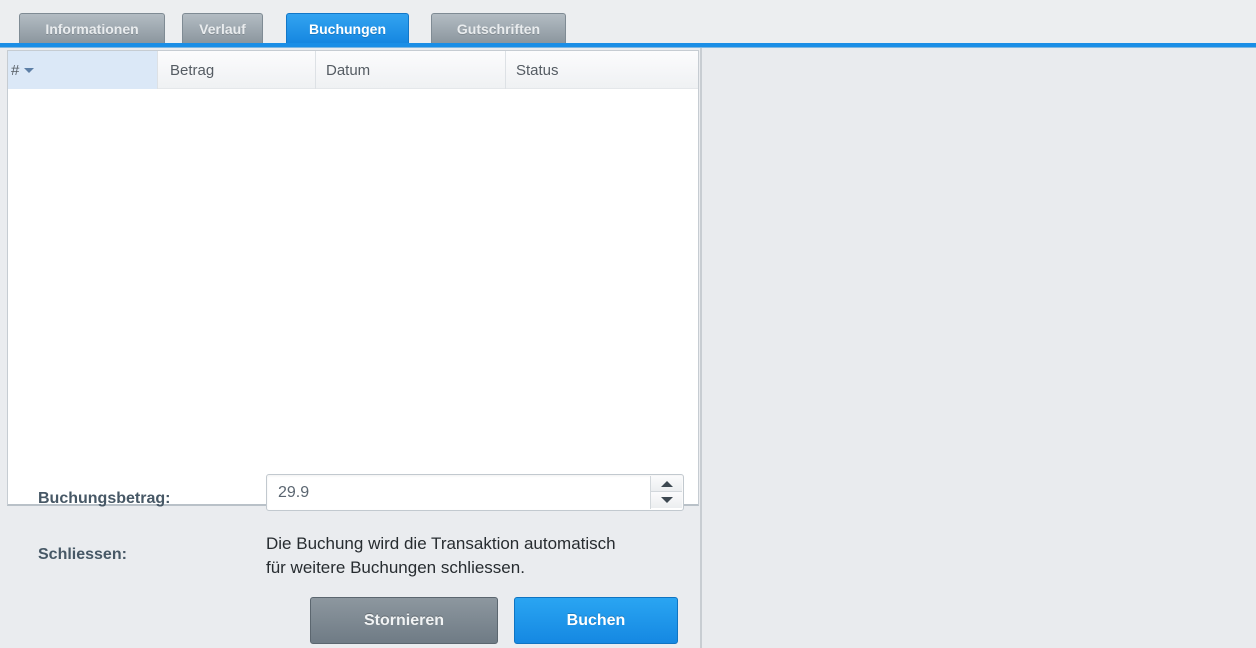 This screenshot has height=648, width=1256. Describe the element at coordinates (222, 28) in the screenshot. I see `tab-verlauf: Verlauf` at that location.